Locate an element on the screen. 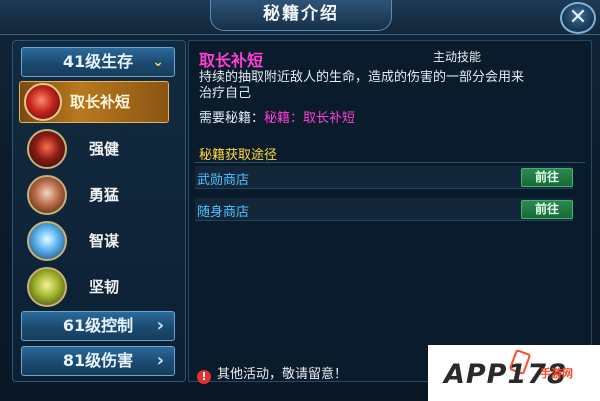 The width and height of the screenshot is (600, 401). skill-item-wisdom: 智谋 is located at coordinates (98, 241).